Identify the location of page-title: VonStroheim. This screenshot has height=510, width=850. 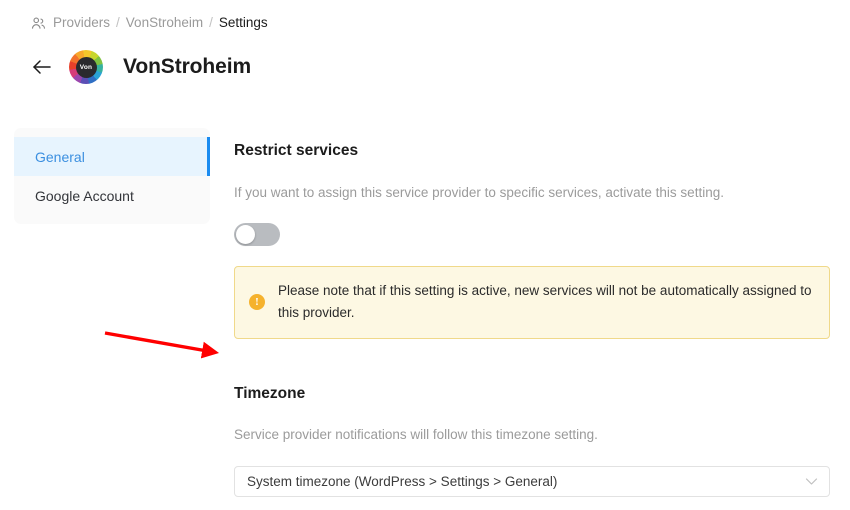
(187, 66).